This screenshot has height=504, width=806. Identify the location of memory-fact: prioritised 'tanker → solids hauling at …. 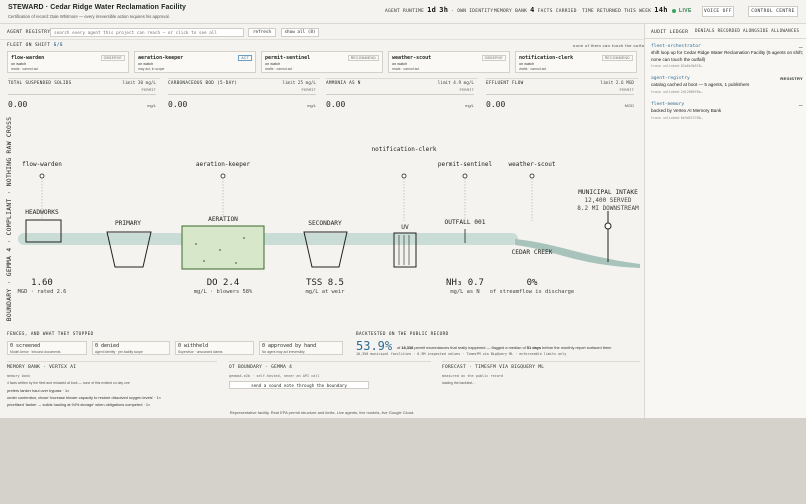
(79, 404).